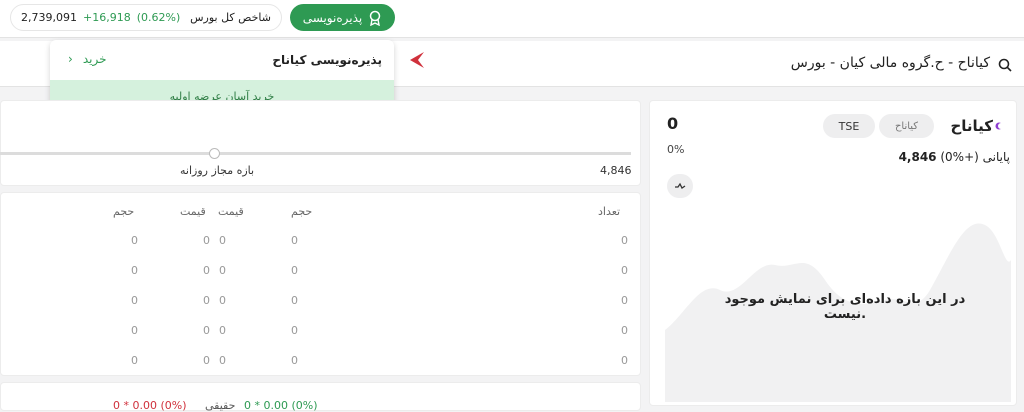 The image size is (1024, 412). What do you see at coordinates (193, 211) in the screenshot?
I see `header-sell-price: قیمت` at bounding box center [193, 211].